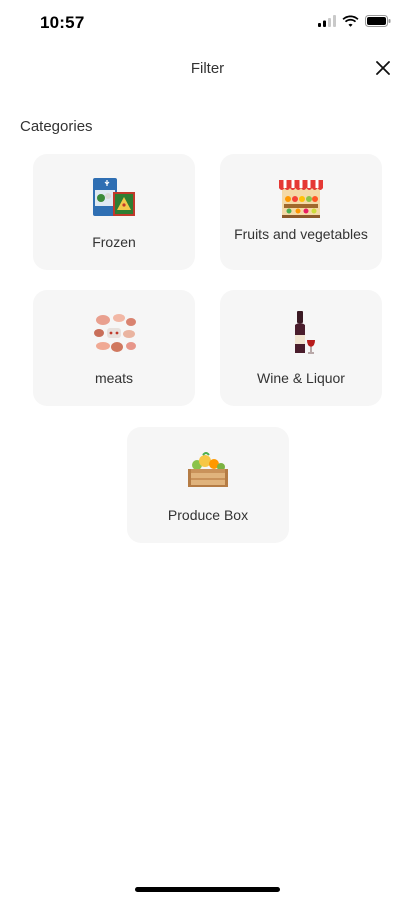 The height and width of the screenshot is (900, 415). I want to click on category-label-fruits-and-vegetables: Fruits and vegetables, so click(301, 234).